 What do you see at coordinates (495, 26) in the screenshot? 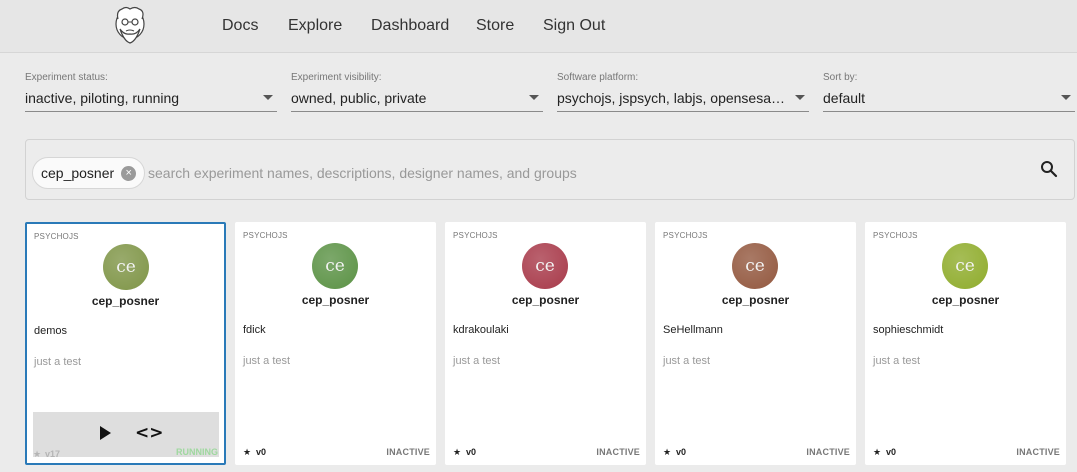
I see `nav-store: Store` at bounding box center [495, 26].